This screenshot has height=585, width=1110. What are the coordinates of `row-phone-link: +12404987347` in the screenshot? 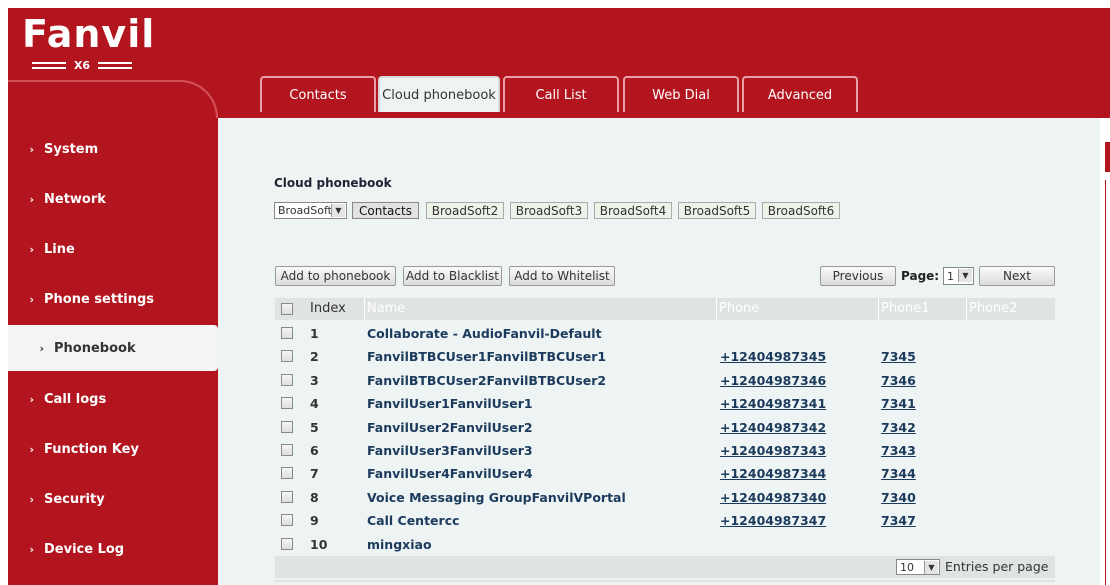 It's located at (773, 520).